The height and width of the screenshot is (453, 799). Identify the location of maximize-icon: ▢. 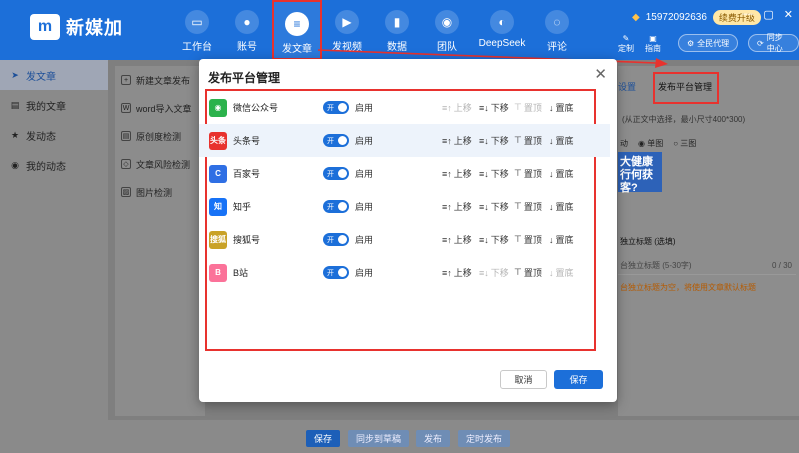
(768, 14).